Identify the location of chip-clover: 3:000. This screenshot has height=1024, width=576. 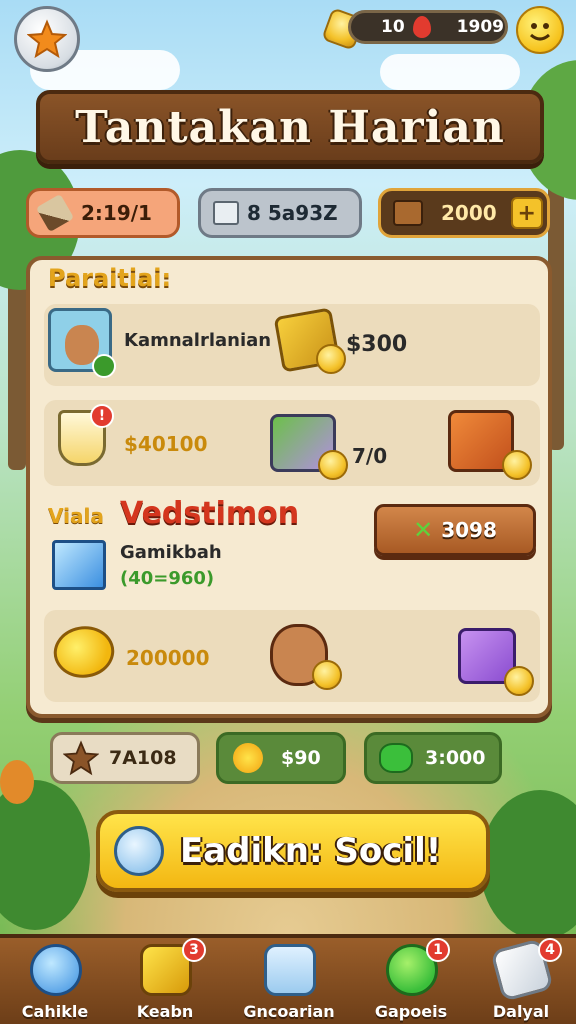
(433, 758).